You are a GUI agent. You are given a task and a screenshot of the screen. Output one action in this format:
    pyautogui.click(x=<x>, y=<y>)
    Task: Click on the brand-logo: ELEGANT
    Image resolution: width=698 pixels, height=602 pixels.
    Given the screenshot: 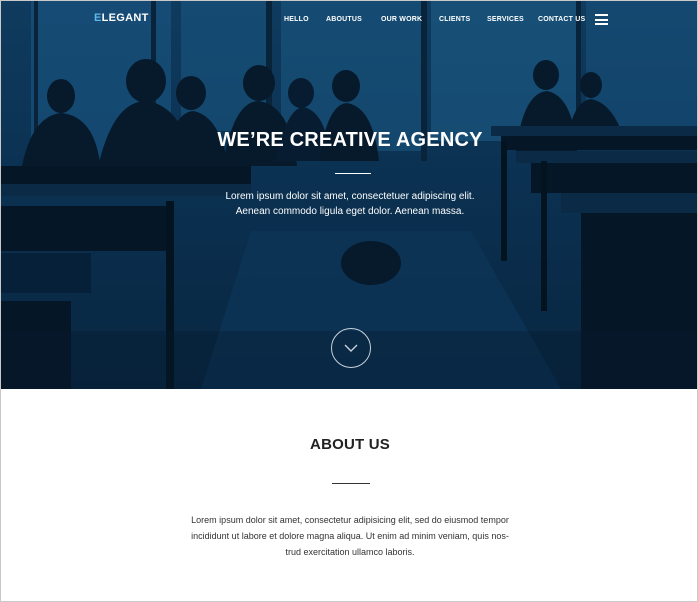 What is the action you would take?
    pyautogui.click(x=121, y=18)
    